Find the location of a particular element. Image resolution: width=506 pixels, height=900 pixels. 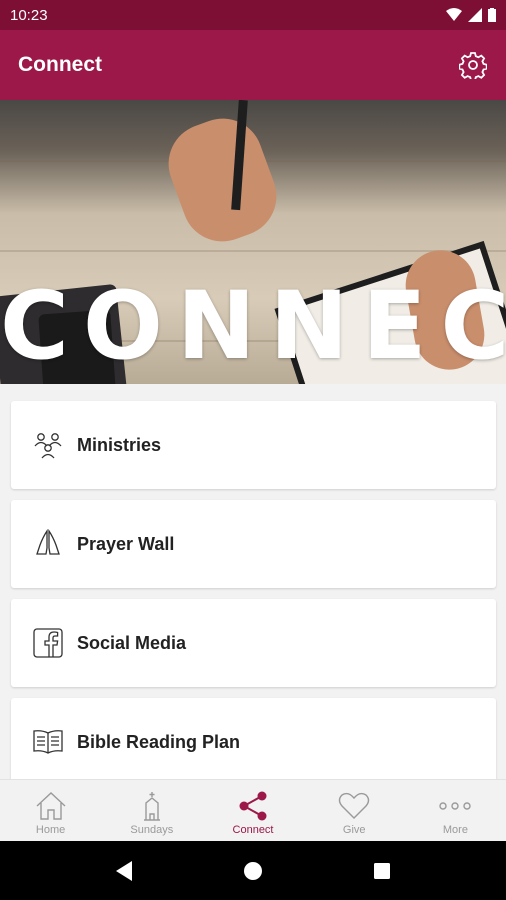

hero-title: CONNECT is located at coordinates (253, 326).